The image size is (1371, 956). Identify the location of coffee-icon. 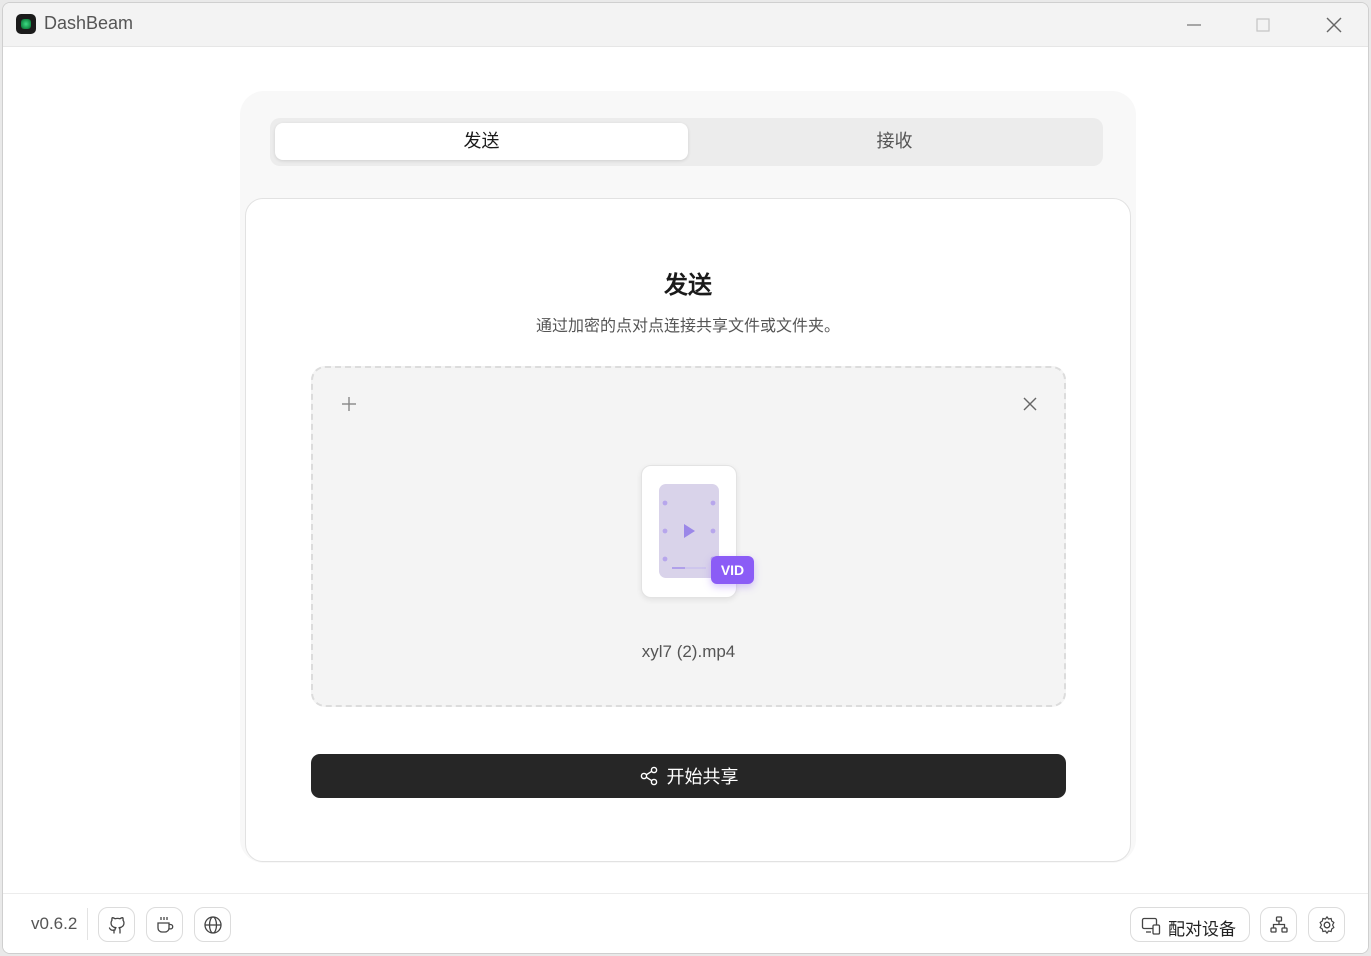
(165, 925).